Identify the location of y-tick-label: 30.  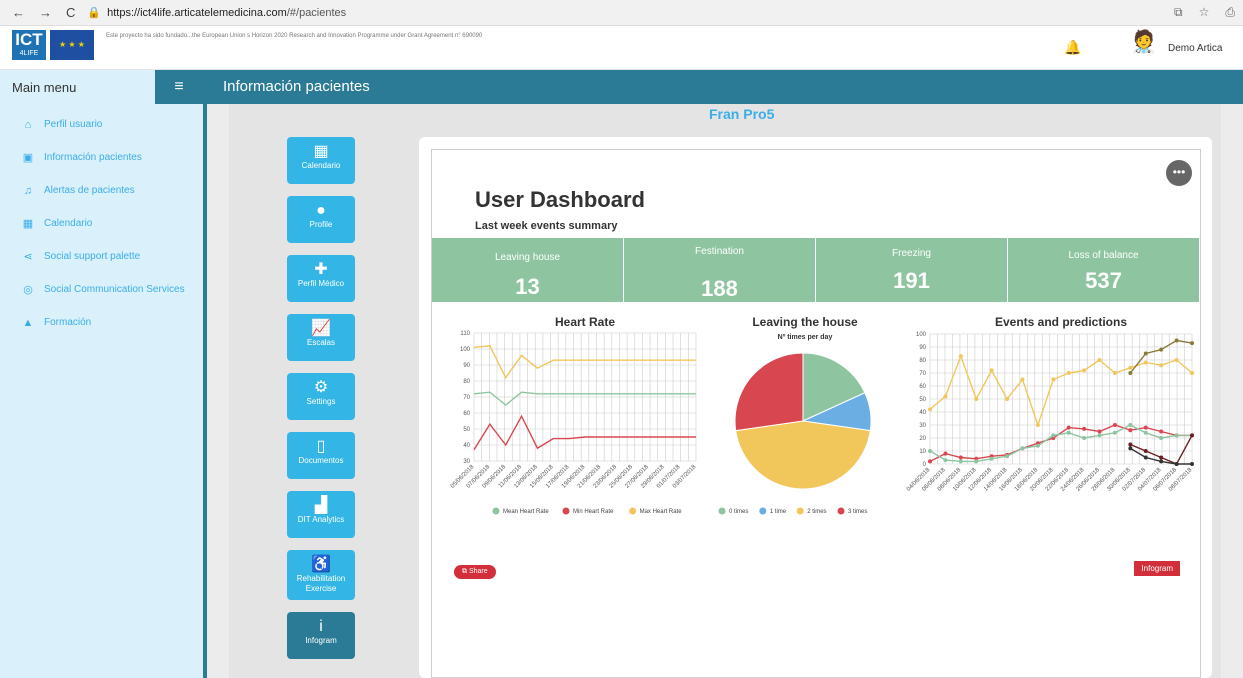
(922, 426).